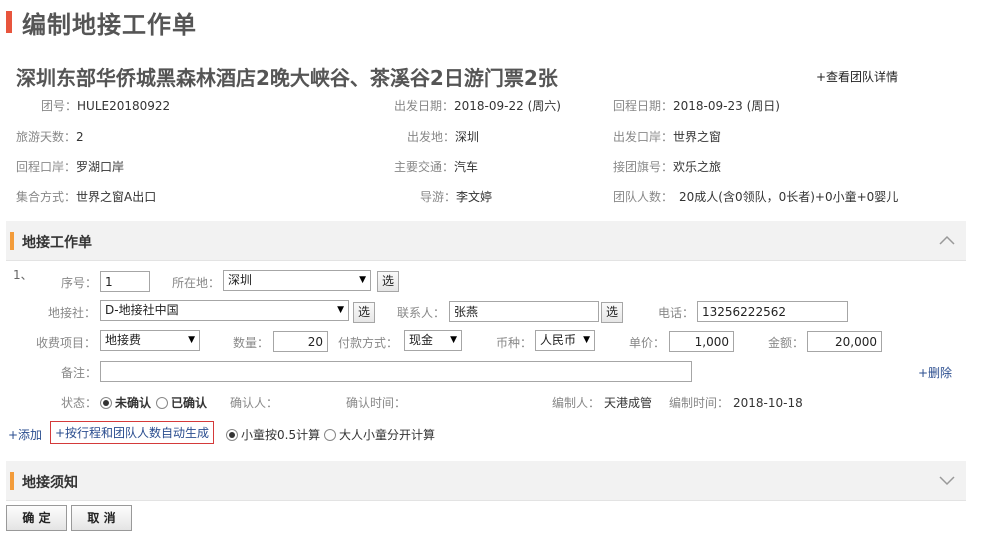 The image size is (989, 535). What do you see at coordinates (59, 106) in the screenshot?
I see `group-no-label: 团号：` at bounding box center [59, 106].